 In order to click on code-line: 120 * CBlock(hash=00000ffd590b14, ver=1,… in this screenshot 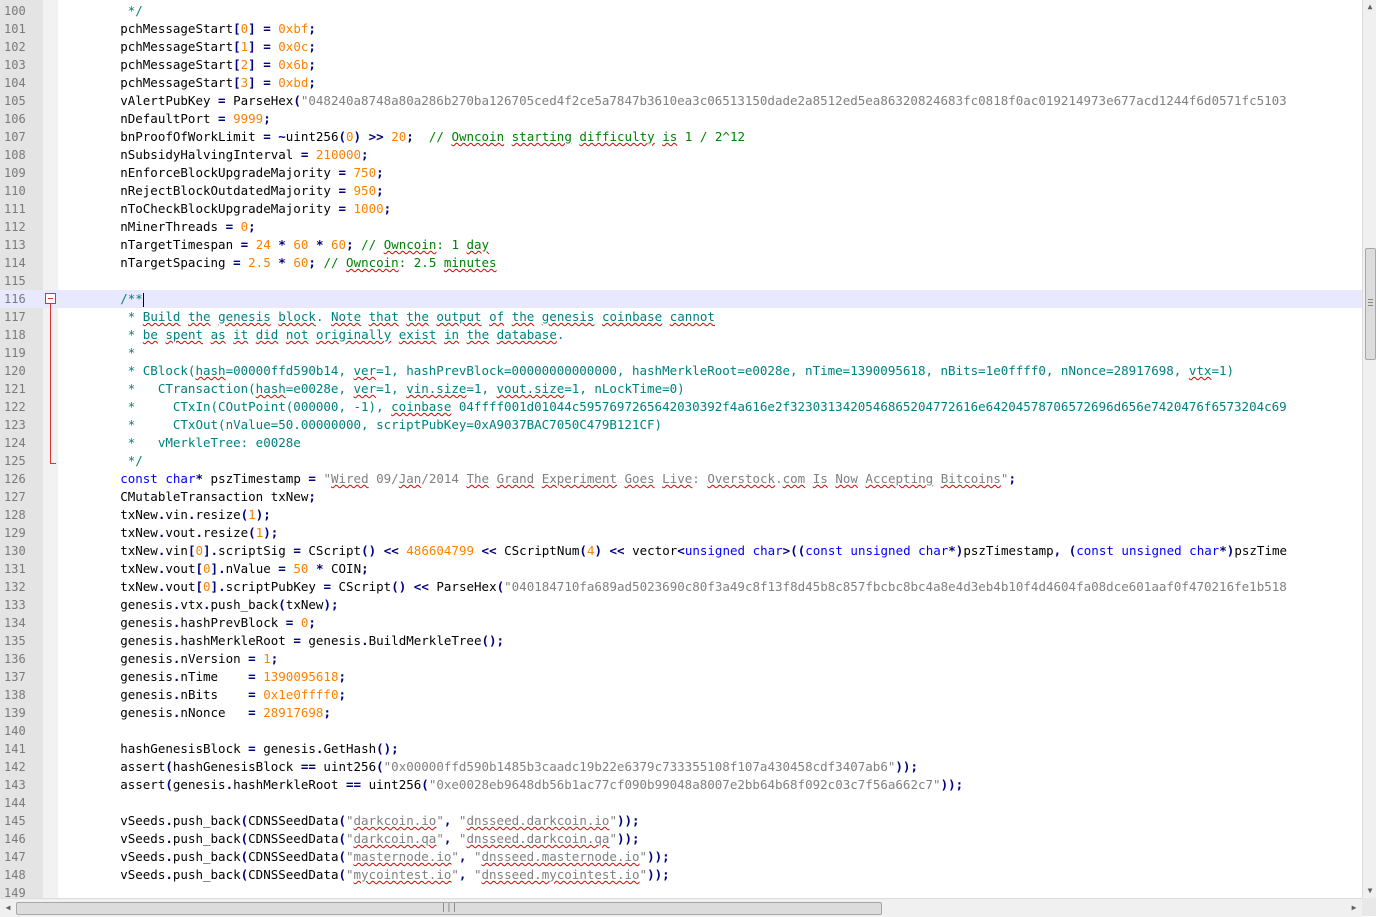, I will do `click(681, 371)`.